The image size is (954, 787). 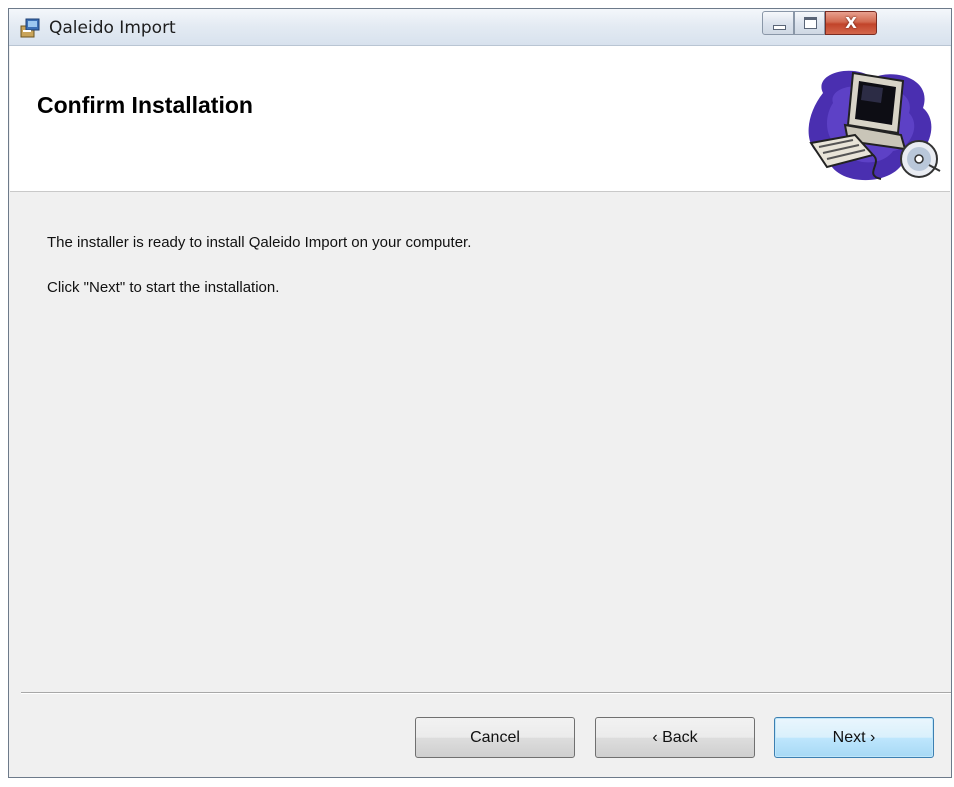 What do you see at coordinates (30, 28) in the screenshot?
I see `installer-app-icon` at bounding box center [30, 28].